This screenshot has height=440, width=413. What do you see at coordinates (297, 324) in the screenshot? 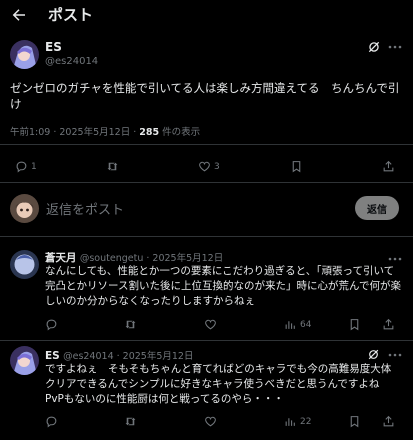
I see `views-button: 64` at bounding box center [297, 324].